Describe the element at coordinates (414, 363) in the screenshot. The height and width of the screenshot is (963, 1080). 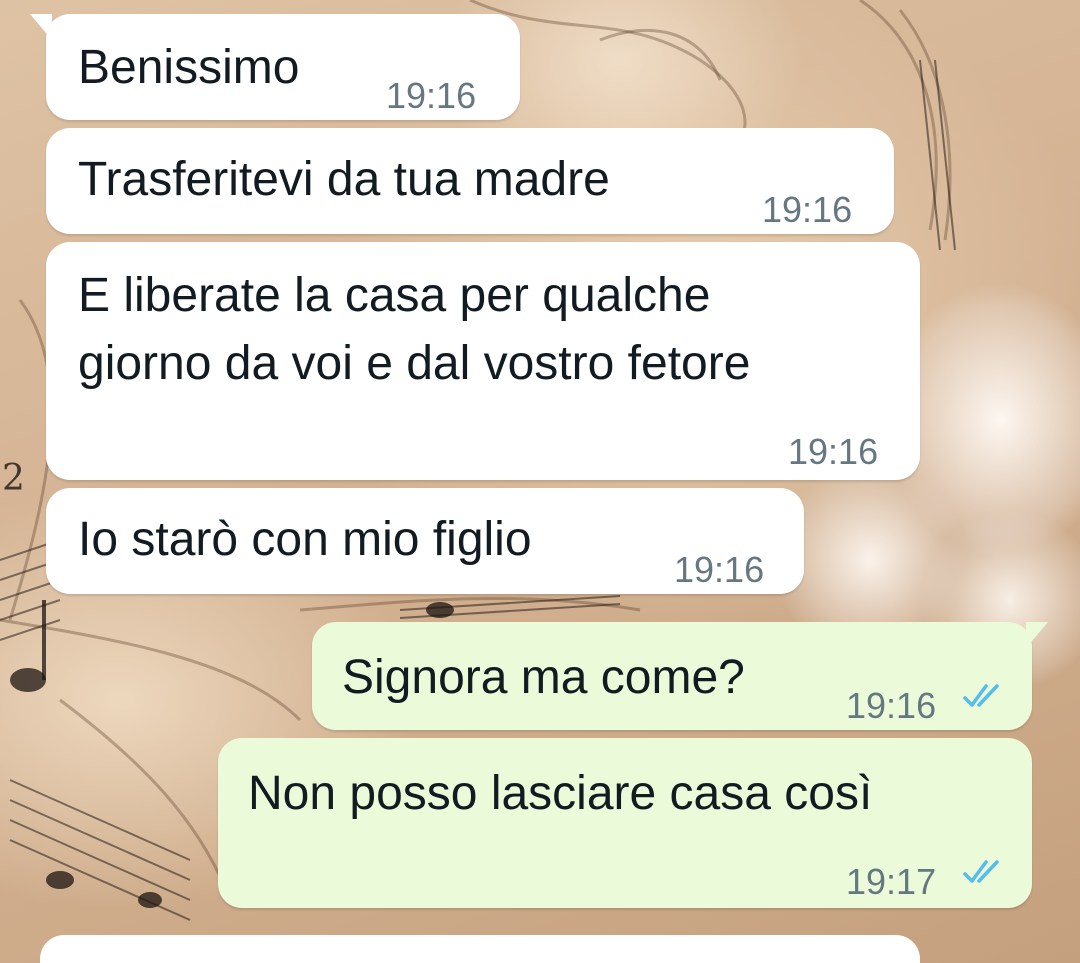
I see `message-text-line-2: giorno da voi e dal vostro fetore` at that location.